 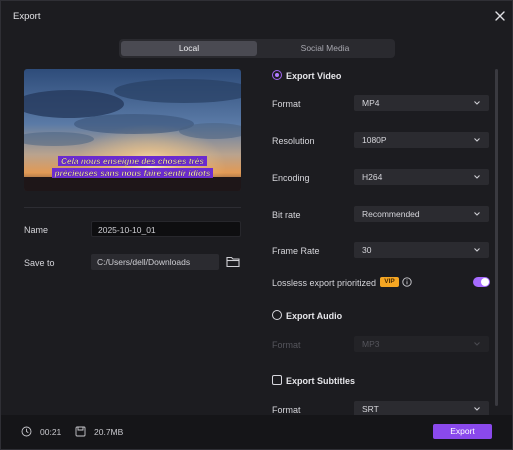 I want to click on resolution-dropdown: 1080P, so click(x=421, y=140).